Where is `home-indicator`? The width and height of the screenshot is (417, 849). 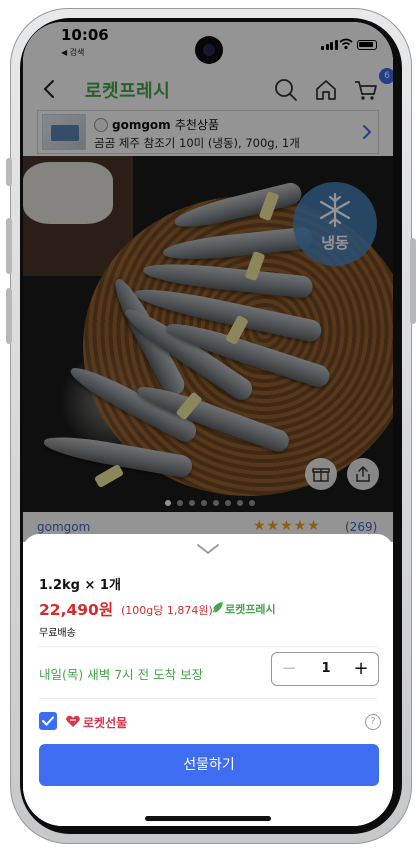
home-indicator is located at coordinates (208, 818).